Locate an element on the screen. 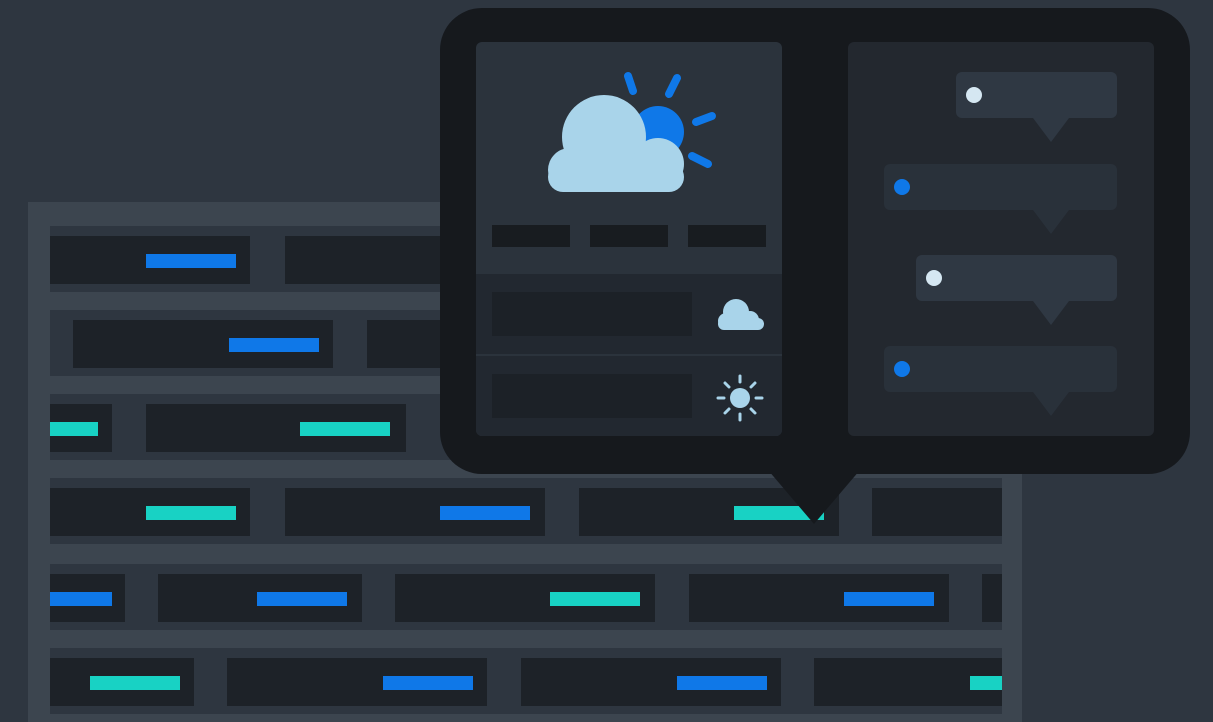 This screenshot has width=1213, height=722. weather-hero is located at coordinates (629, 156).